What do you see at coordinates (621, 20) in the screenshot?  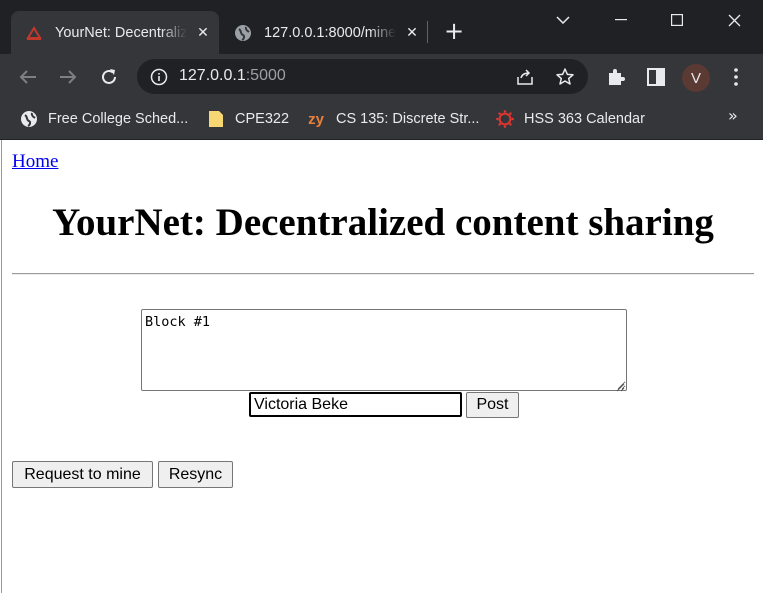 I see `minimize-icon` at bounding box center [621, 20].